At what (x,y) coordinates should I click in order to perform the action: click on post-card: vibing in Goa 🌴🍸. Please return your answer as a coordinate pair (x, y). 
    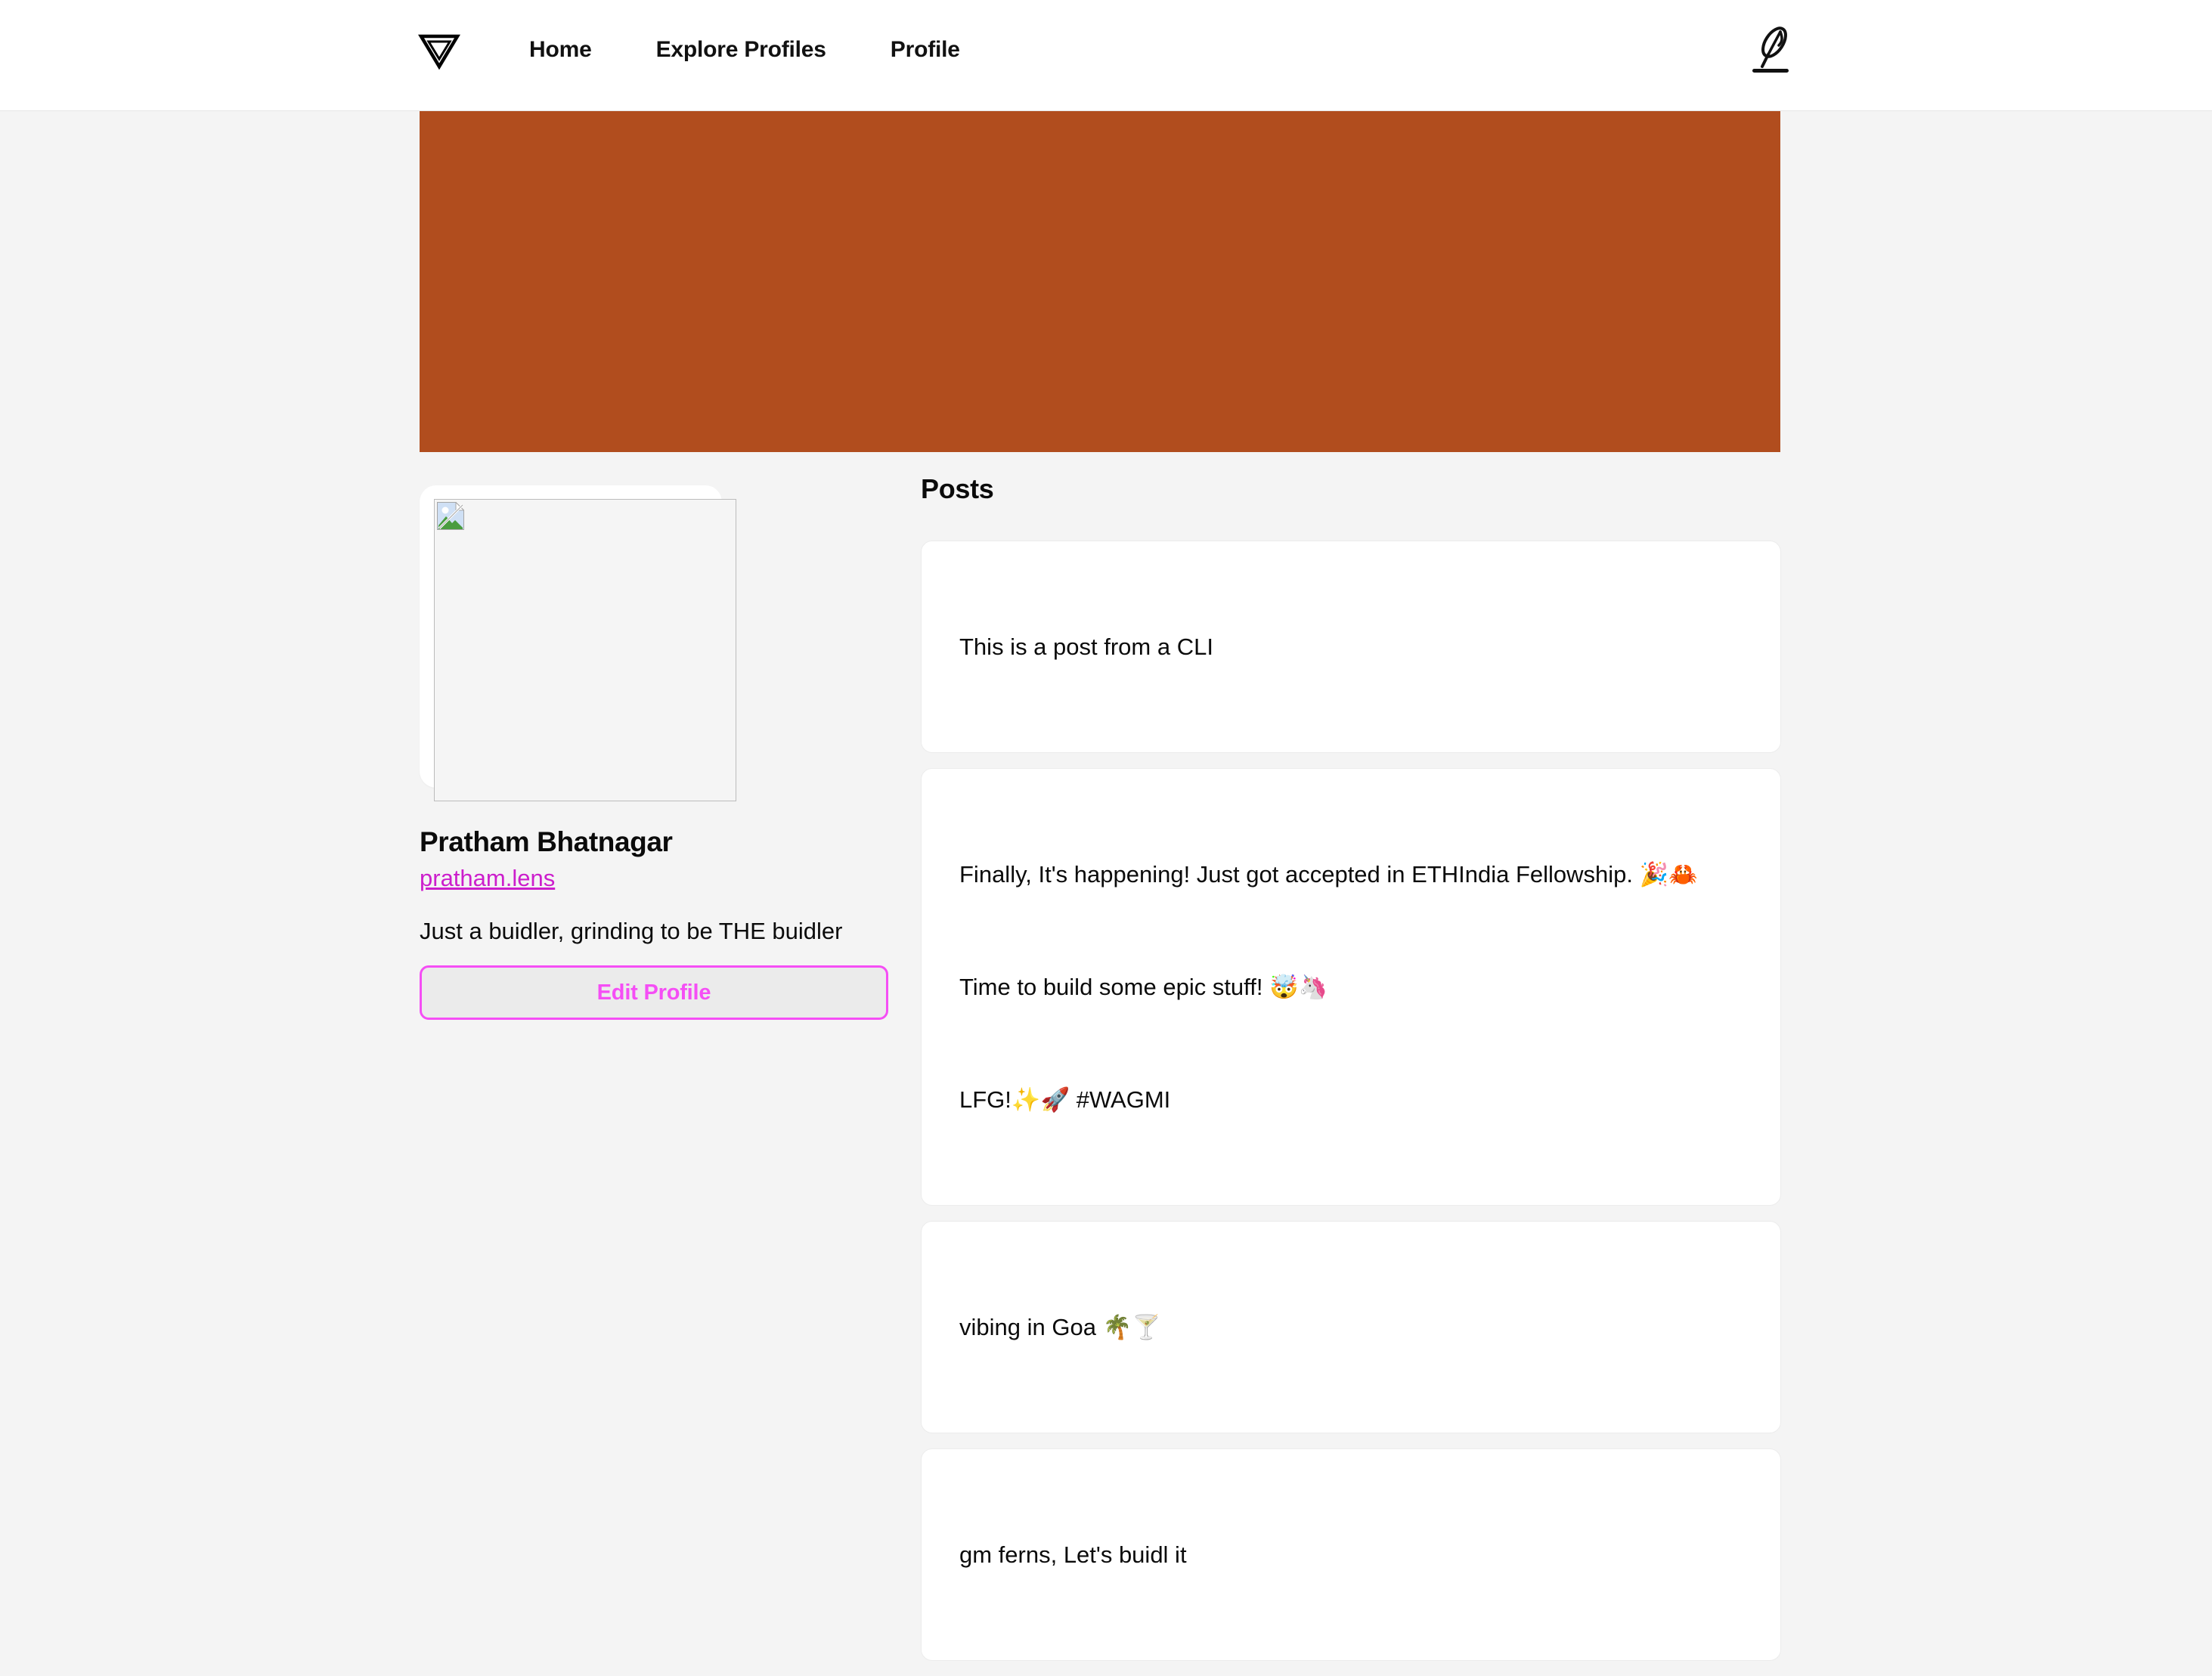
    Looking at the image, I should click on (1351, 1327).